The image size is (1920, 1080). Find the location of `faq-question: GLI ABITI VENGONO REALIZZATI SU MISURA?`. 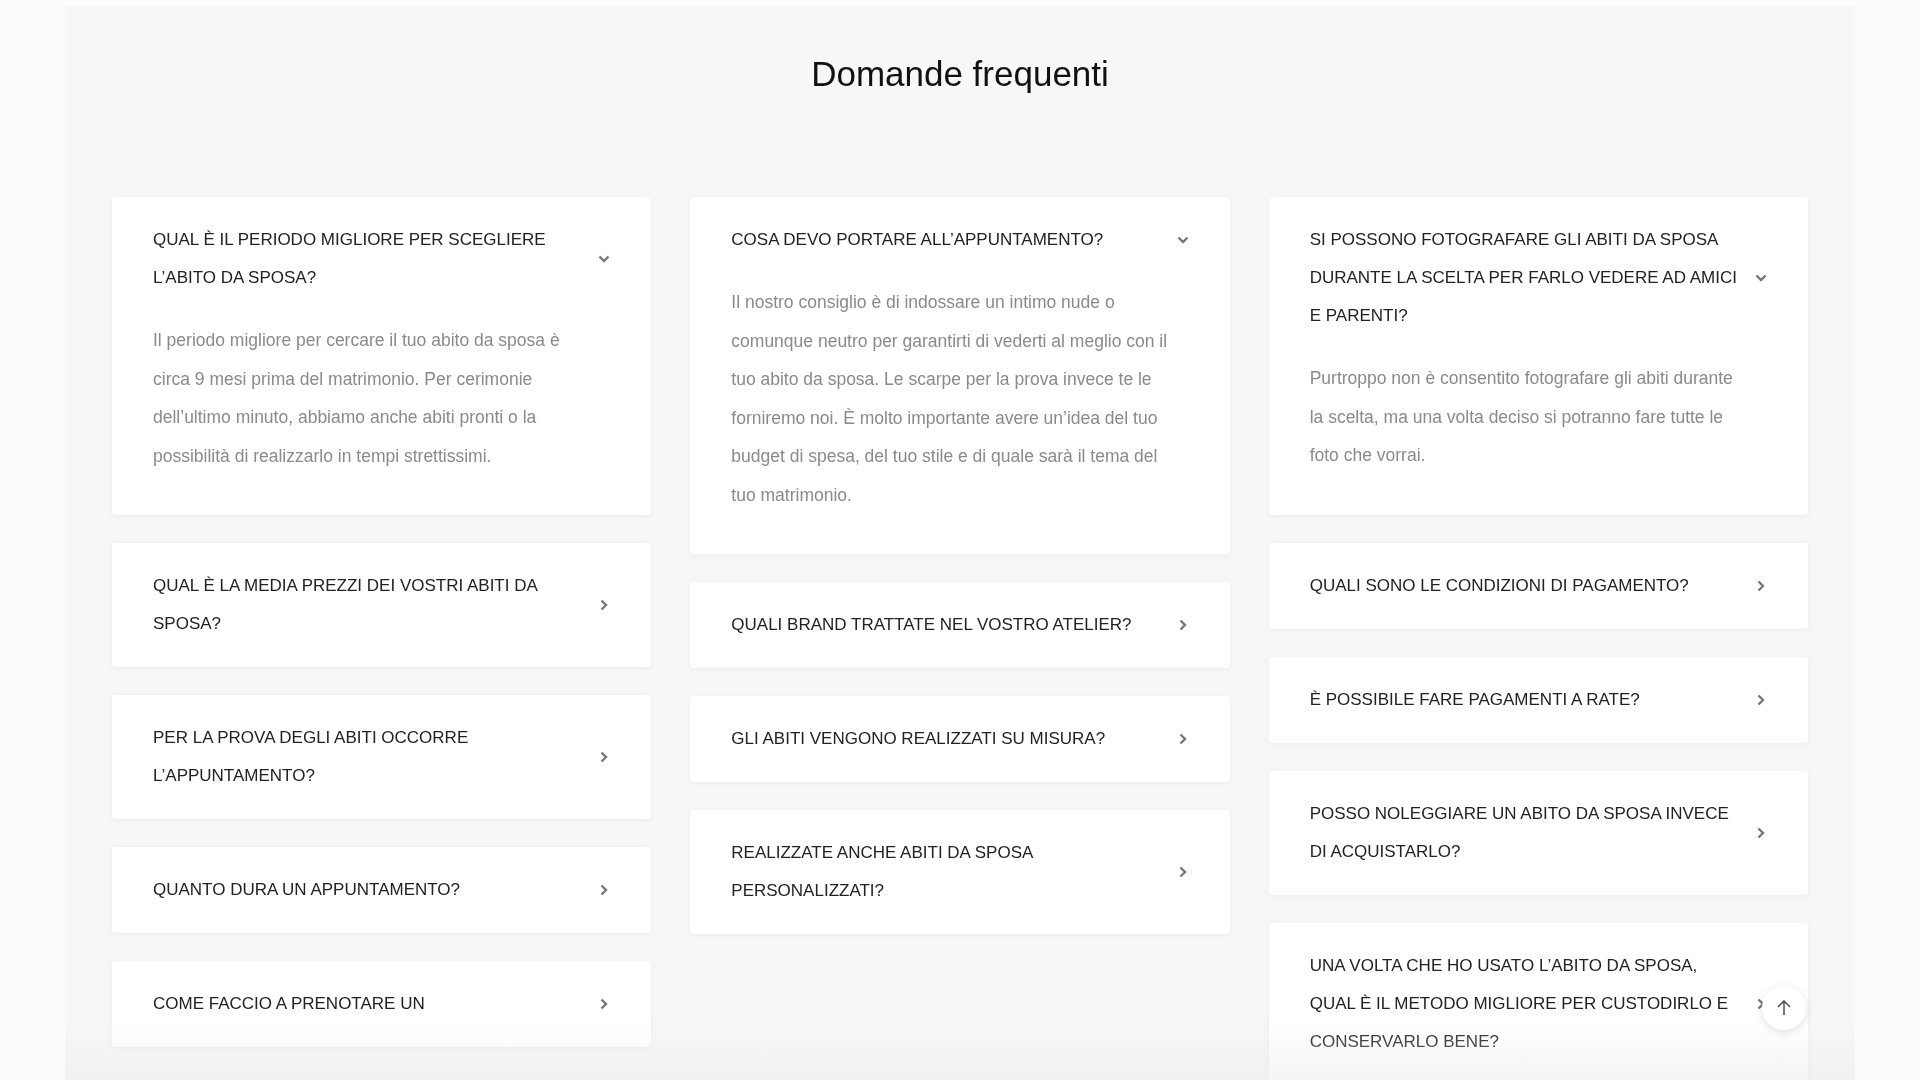

faq-question: GLI ABITI VENGONO REALIZZATI SU MISURA? is located at coordinates (947, 739).